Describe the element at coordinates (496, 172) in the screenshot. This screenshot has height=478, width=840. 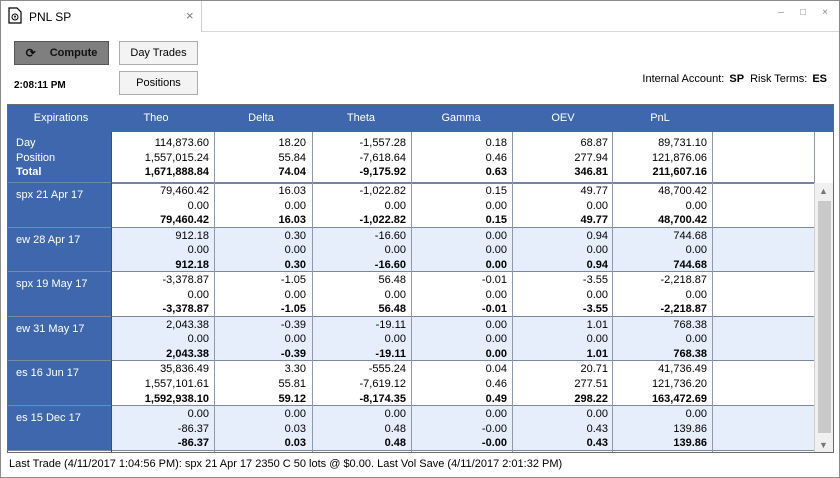
I see `summary-cell: 0.63` at that location.